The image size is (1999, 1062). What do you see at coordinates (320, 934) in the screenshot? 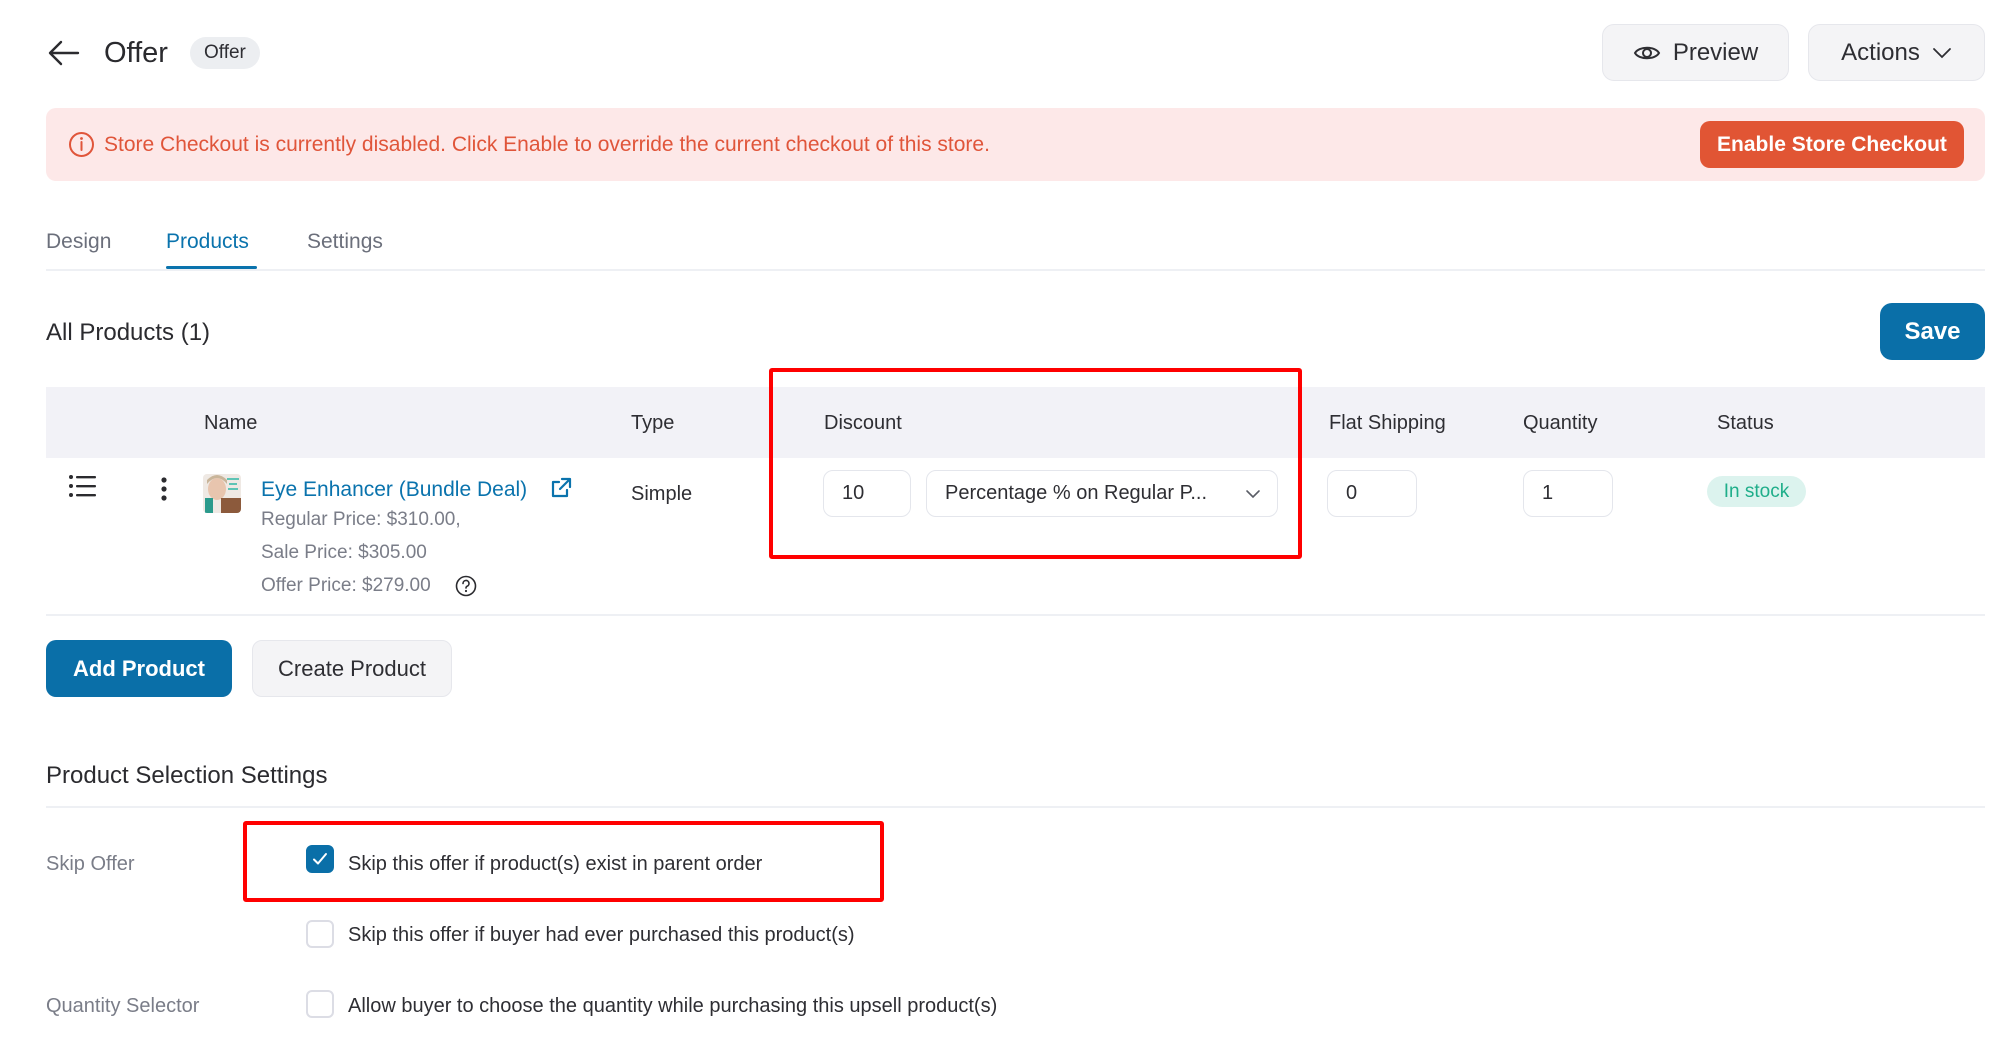
I see `skip-if-purchased-before-checkbox` at bounding box center [320, 934].